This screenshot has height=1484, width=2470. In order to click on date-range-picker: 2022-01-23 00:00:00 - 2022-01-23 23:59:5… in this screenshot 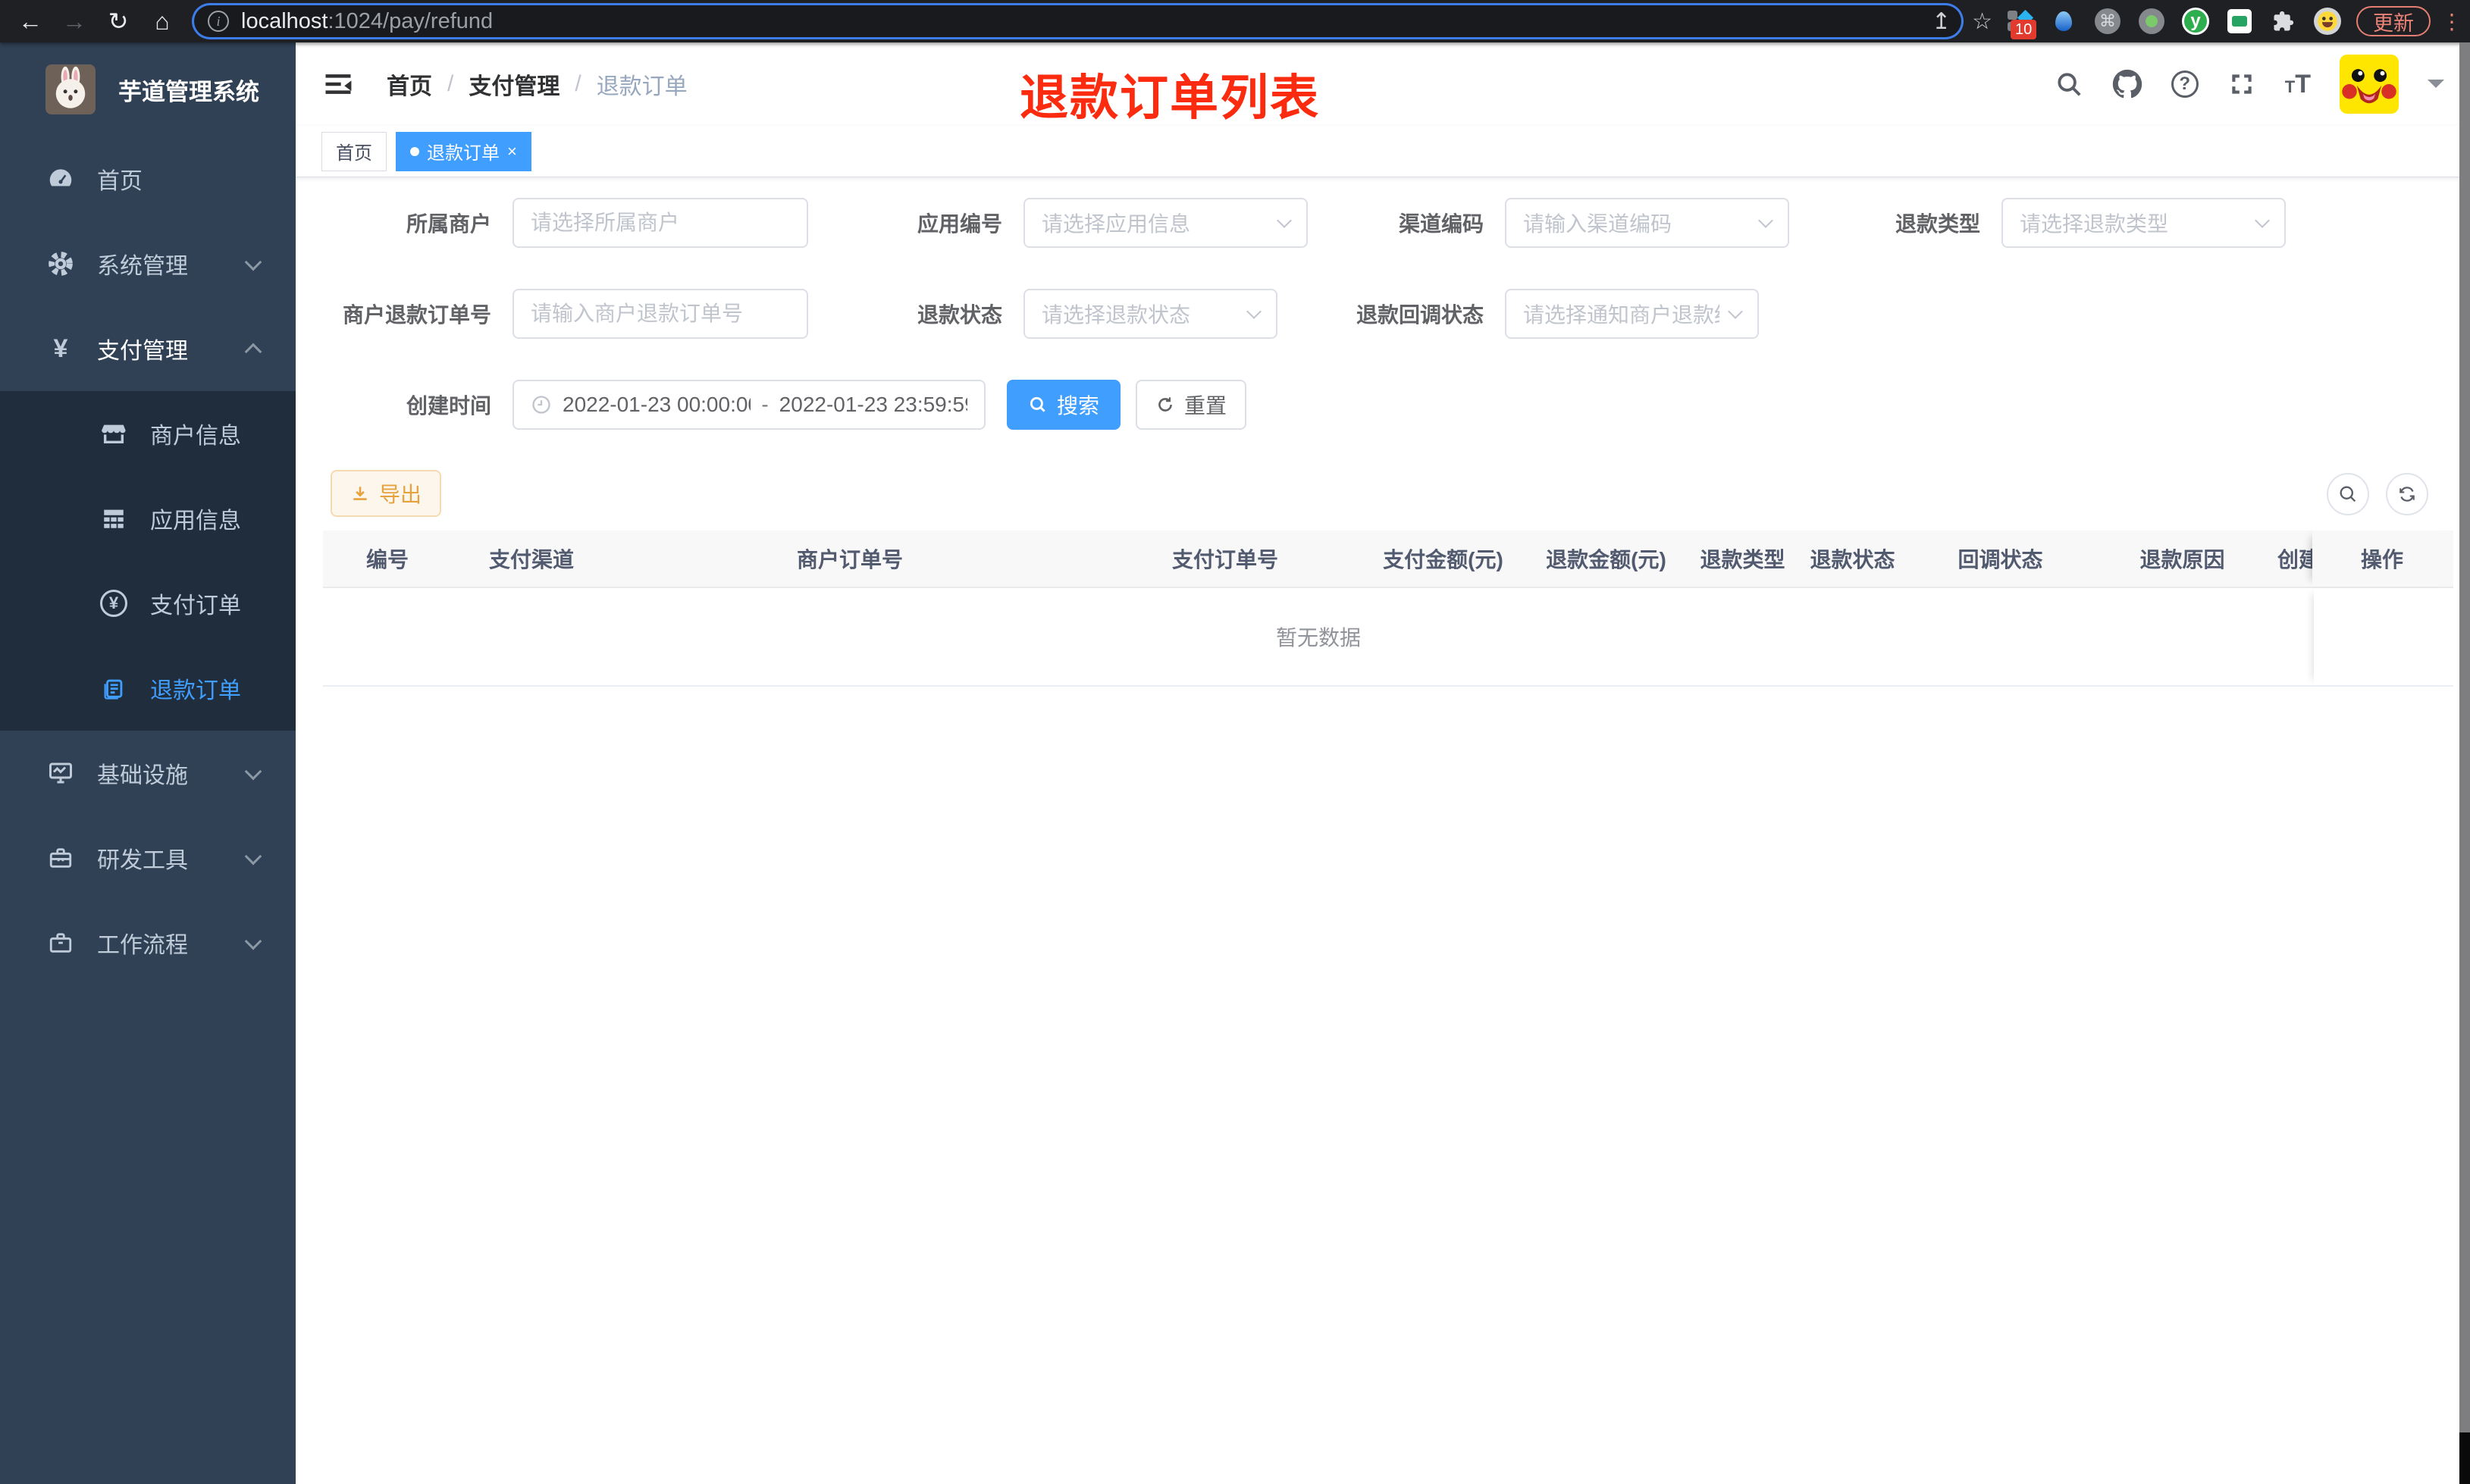, I will do `click(749, 405)`.